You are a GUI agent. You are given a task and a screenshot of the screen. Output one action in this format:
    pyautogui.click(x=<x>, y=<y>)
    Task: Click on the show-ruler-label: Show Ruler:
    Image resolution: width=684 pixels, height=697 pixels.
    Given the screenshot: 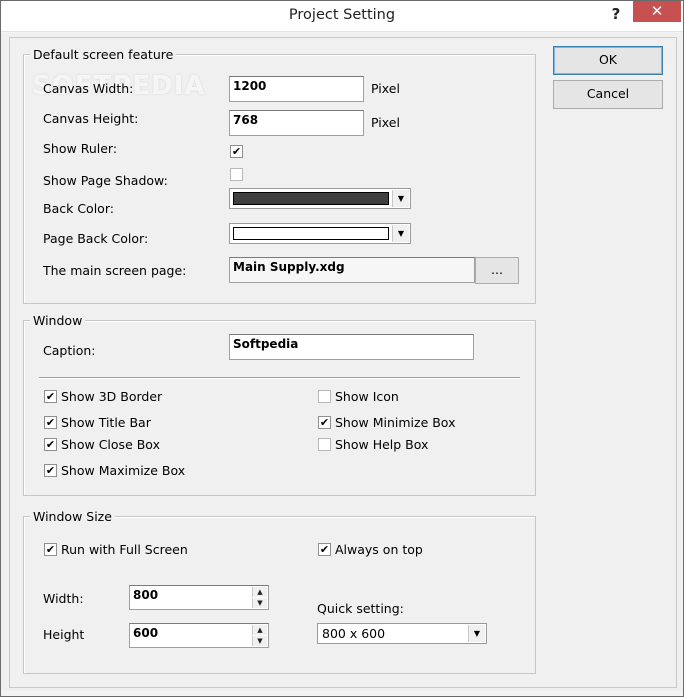 What is the action you would take?
    pyautogui.click(x=80, y=148)
    